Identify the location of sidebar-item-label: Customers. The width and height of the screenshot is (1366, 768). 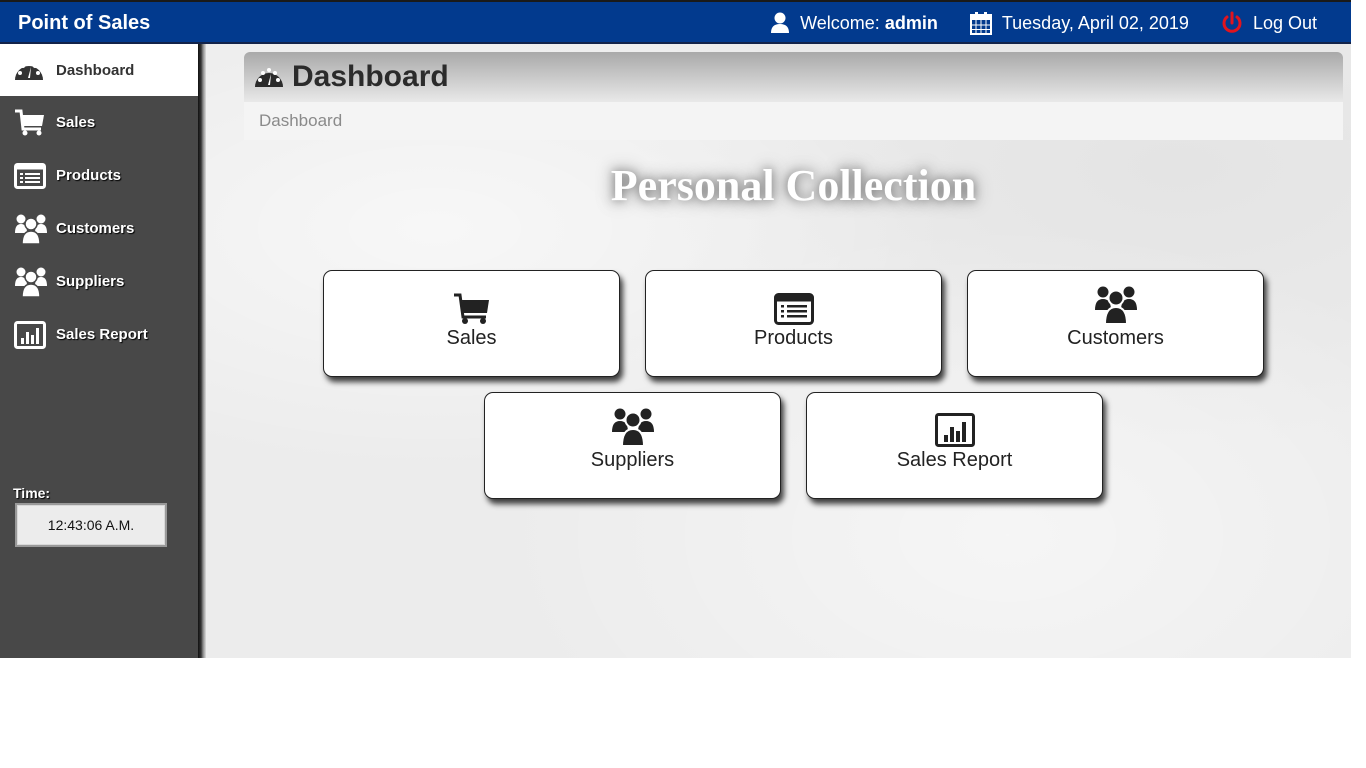
(95, 228).